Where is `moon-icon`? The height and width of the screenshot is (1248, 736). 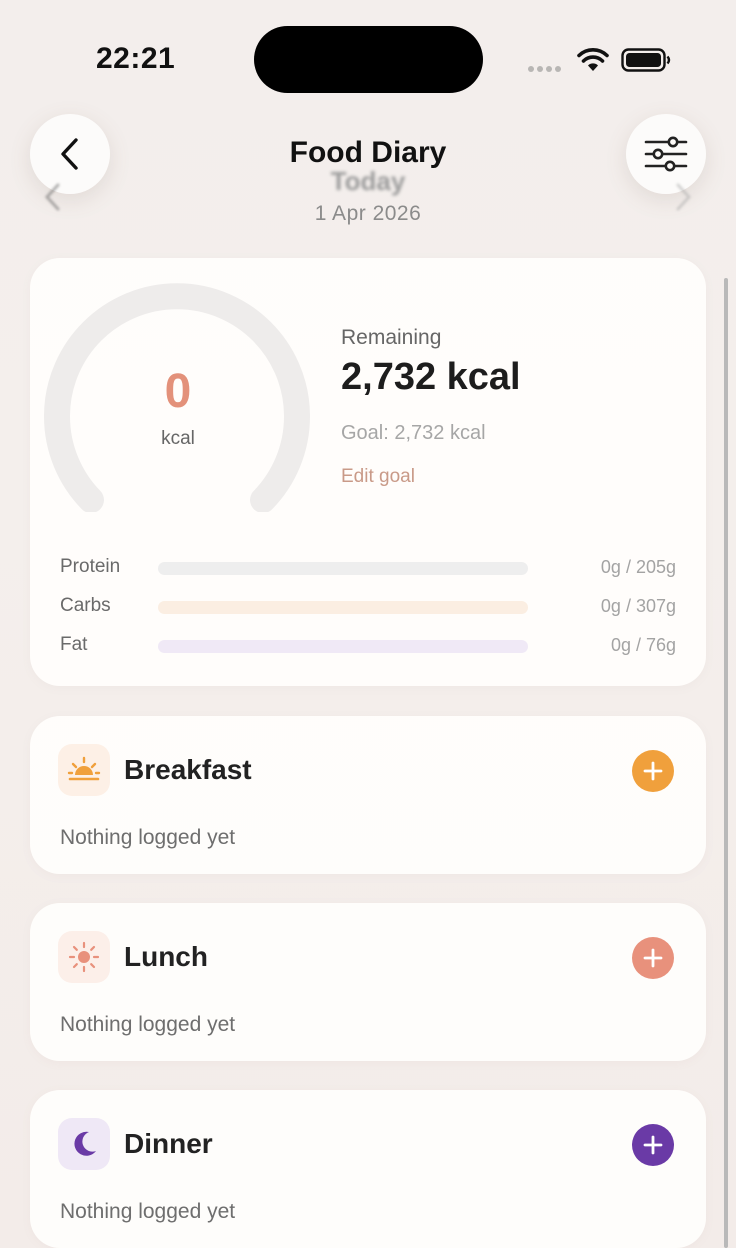
moon-icon is located at coordinates (85, 1143).